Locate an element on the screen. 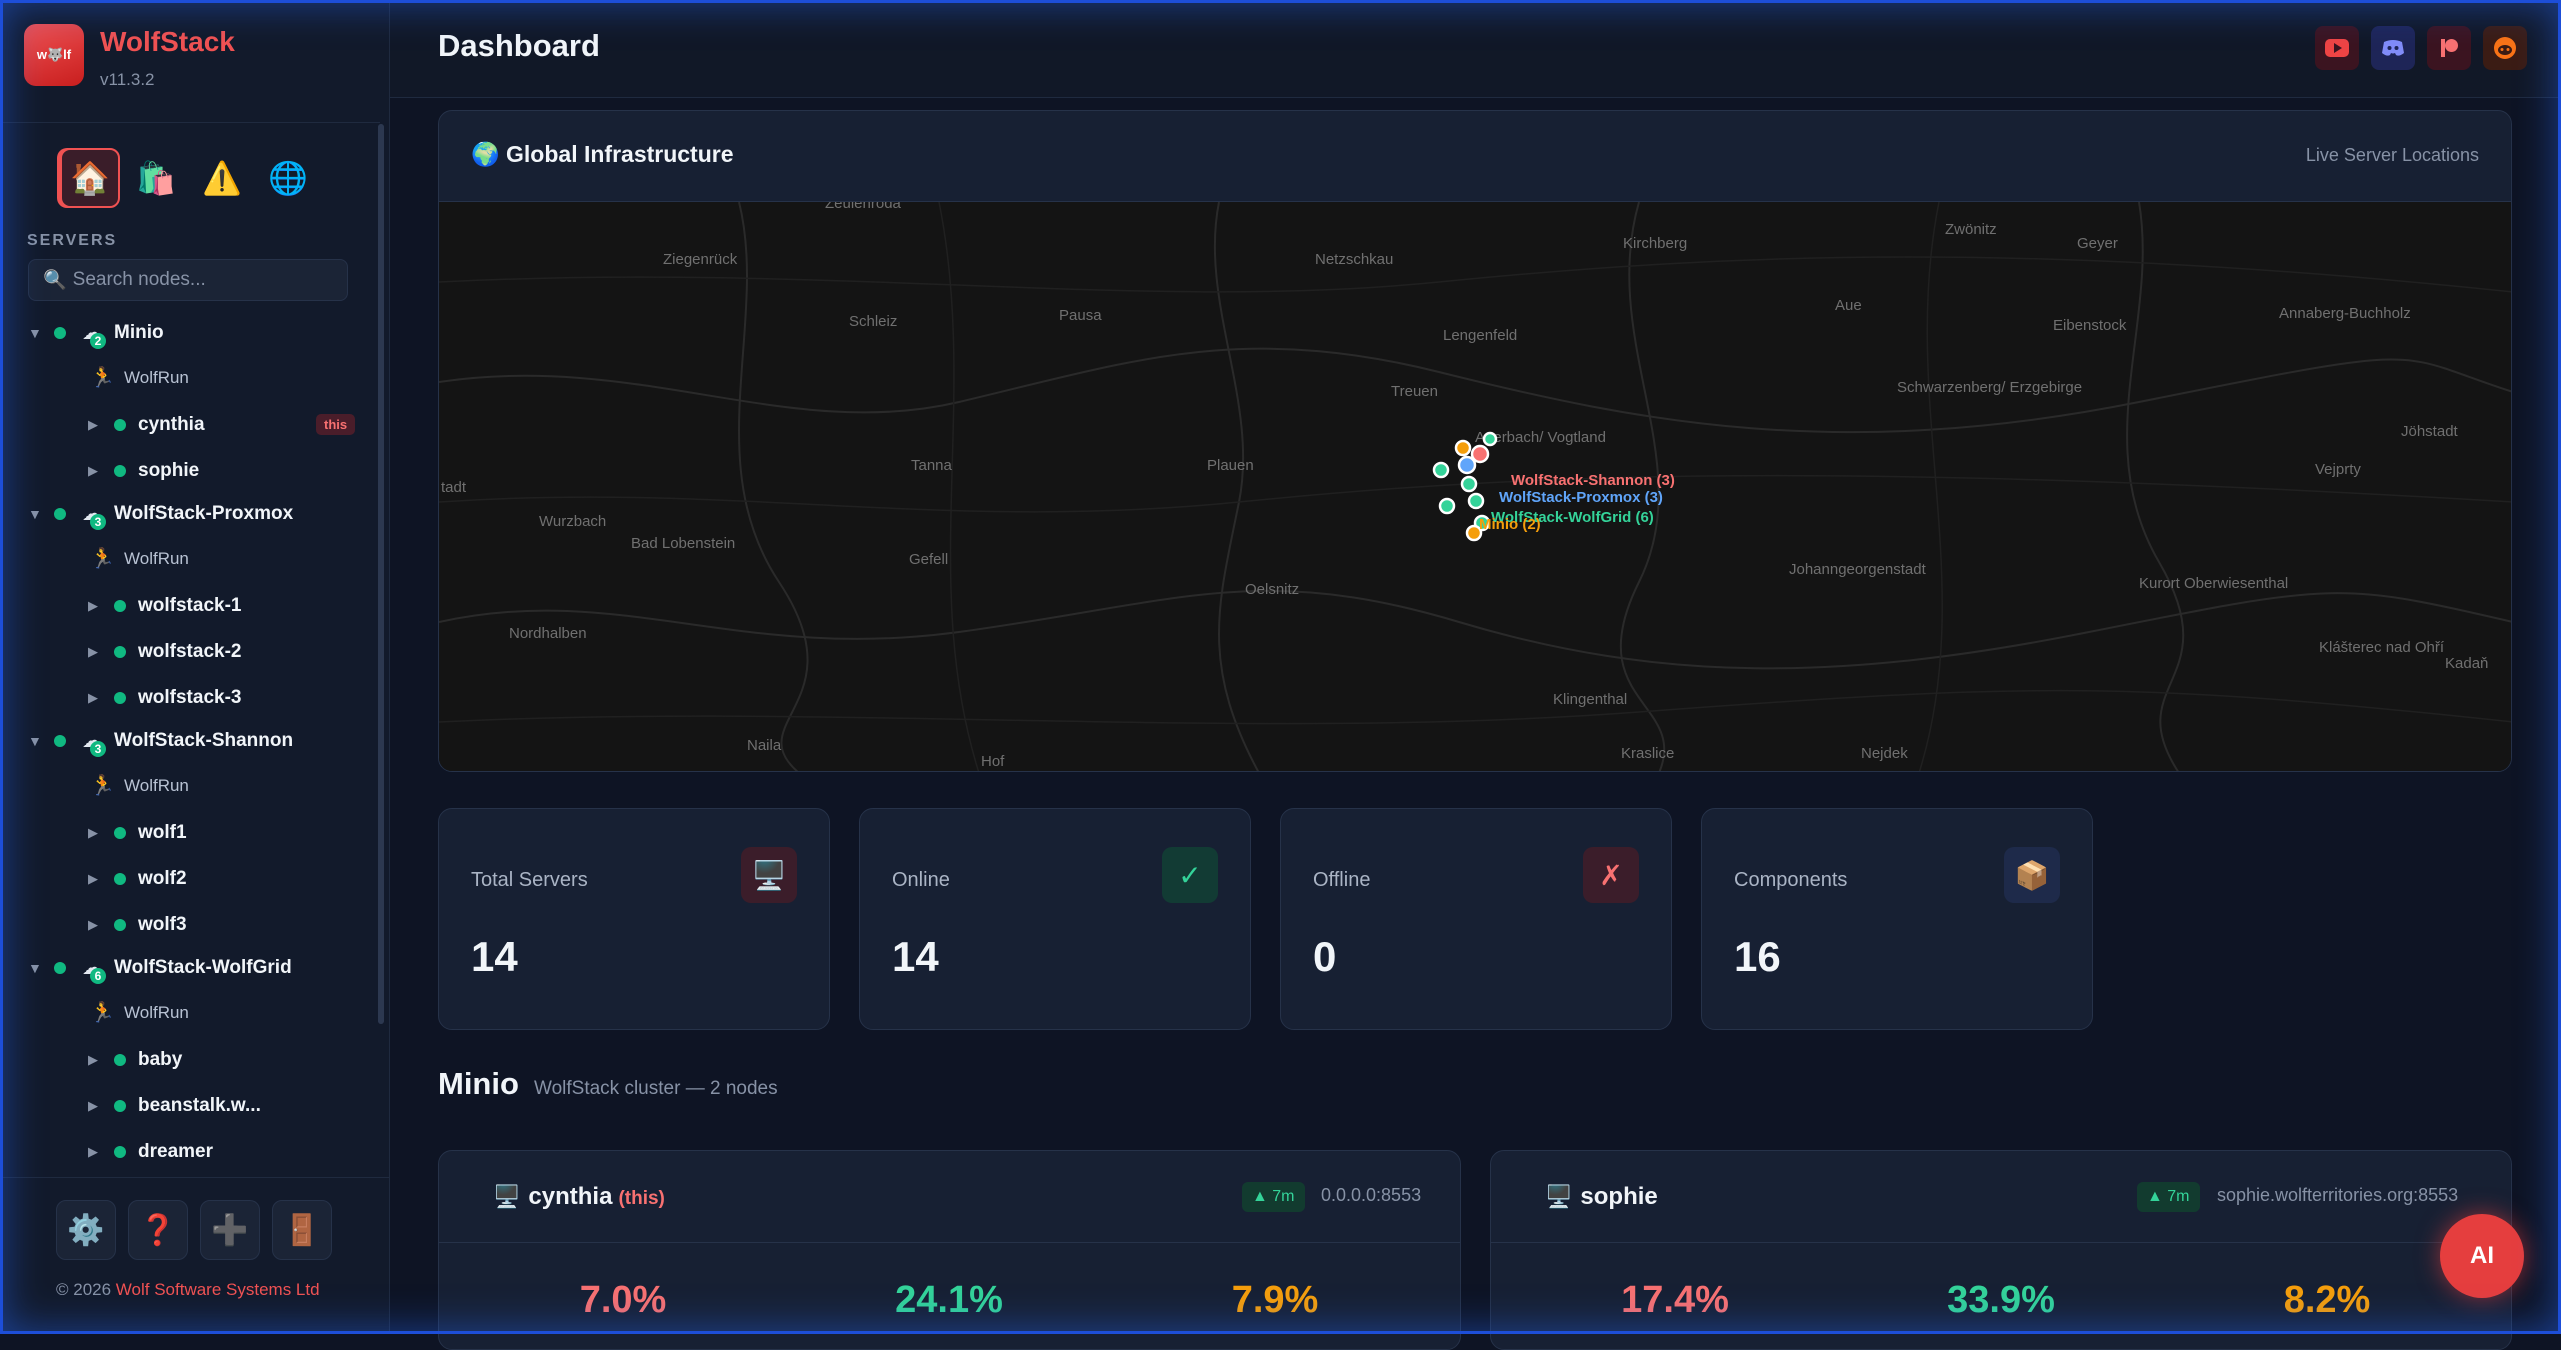 The height and width of the screenshot is (1350, 2561). map-place-label: Lengenfeld is located at coordinates (1480, 335).